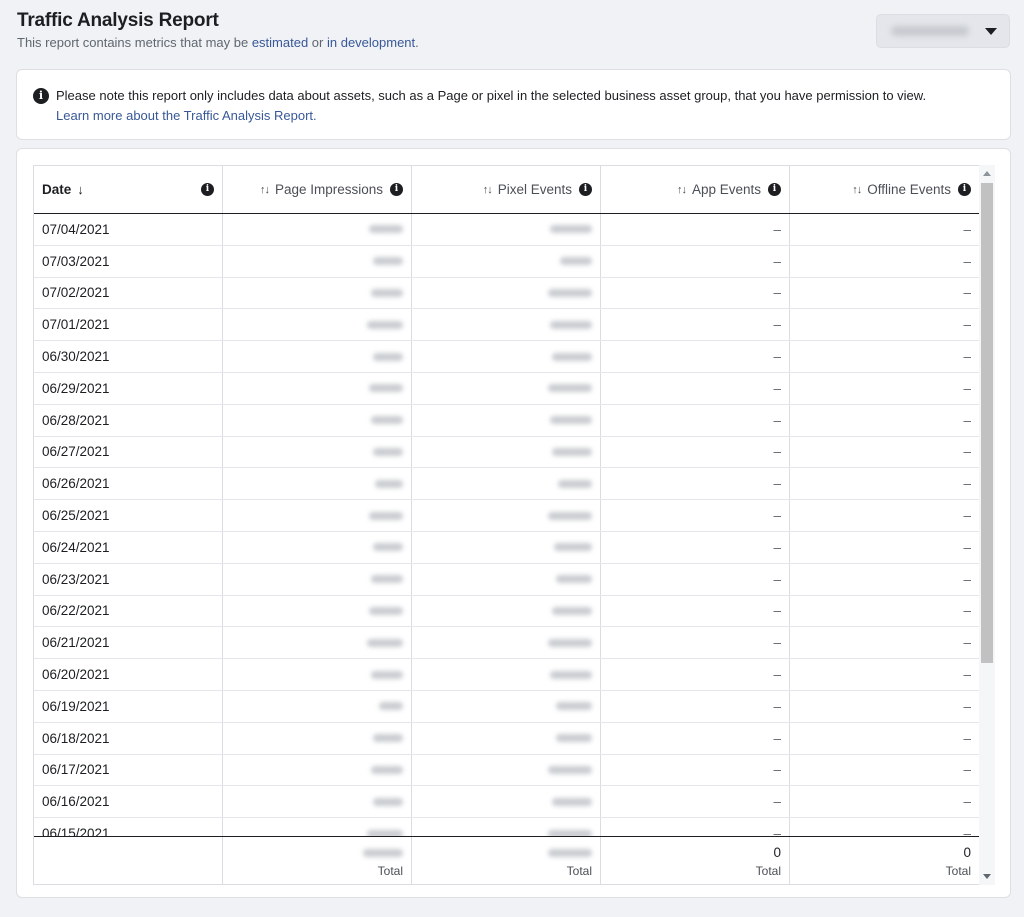  Describe the element at coordinates (128, 293) in the screenshot. I see `cell-date: 07/02/2021` at that location.